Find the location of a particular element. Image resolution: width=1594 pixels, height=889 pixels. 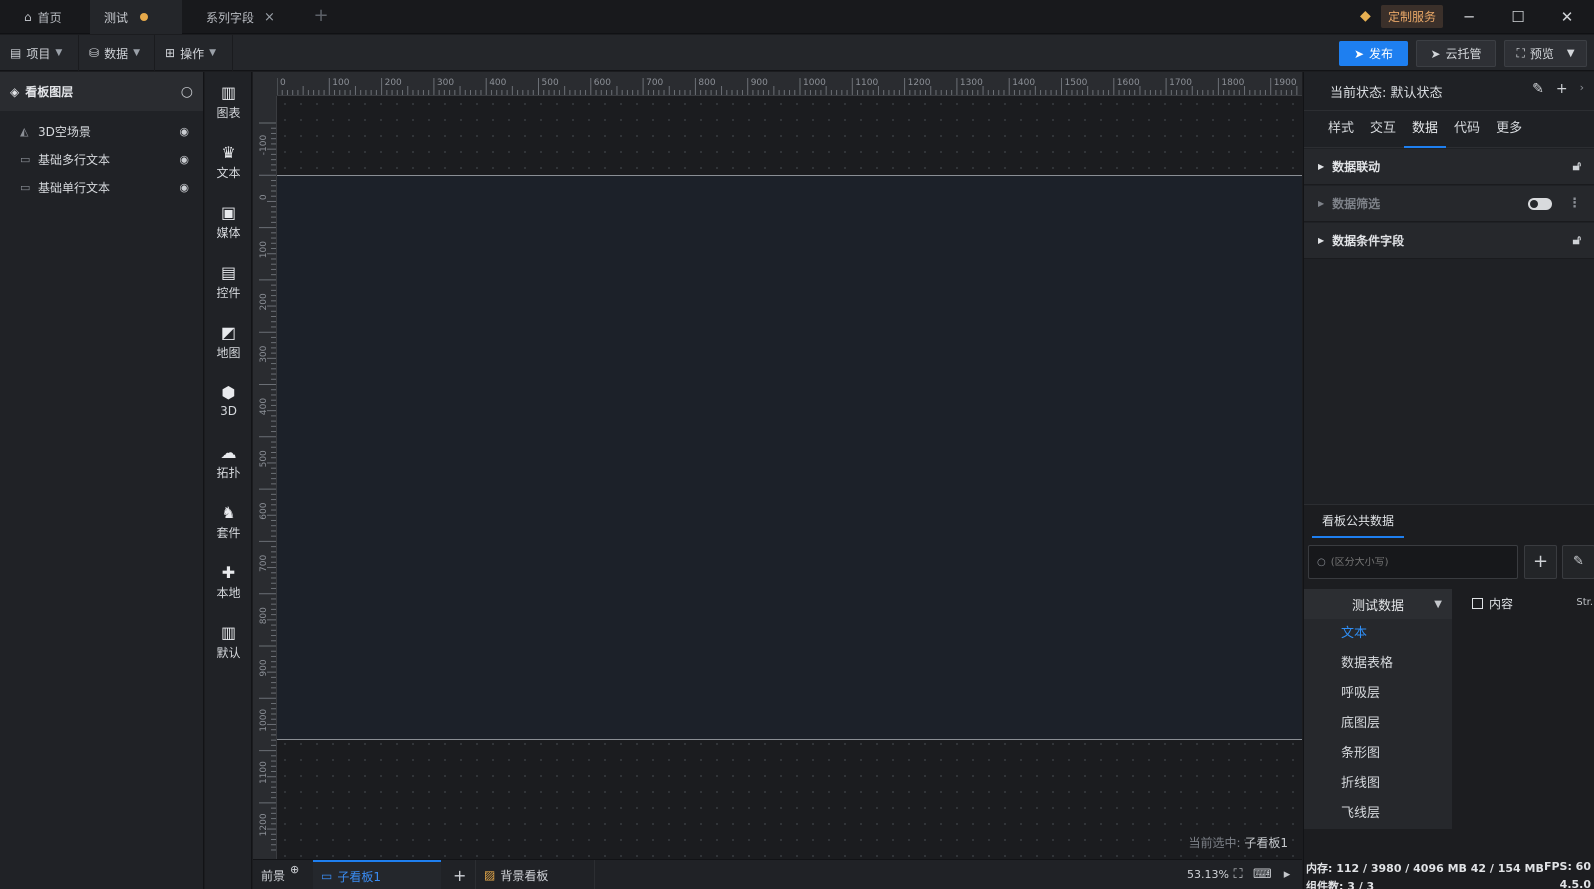

section-data-filter: ▶ 数据筛选 ⋮ is located at coordinates (1449, 204).